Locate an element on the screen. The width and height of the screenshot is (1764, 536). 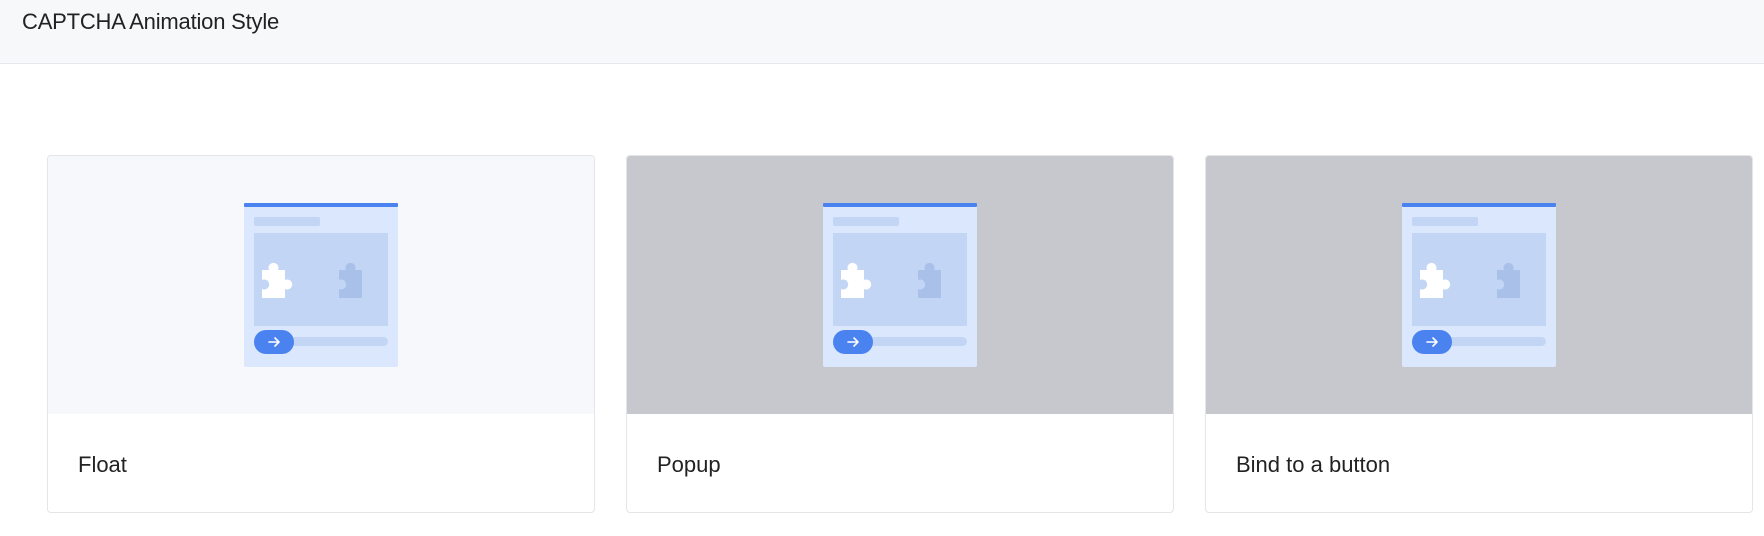
style-option-label: Bind to a button is located at coordinates (1313, 464).